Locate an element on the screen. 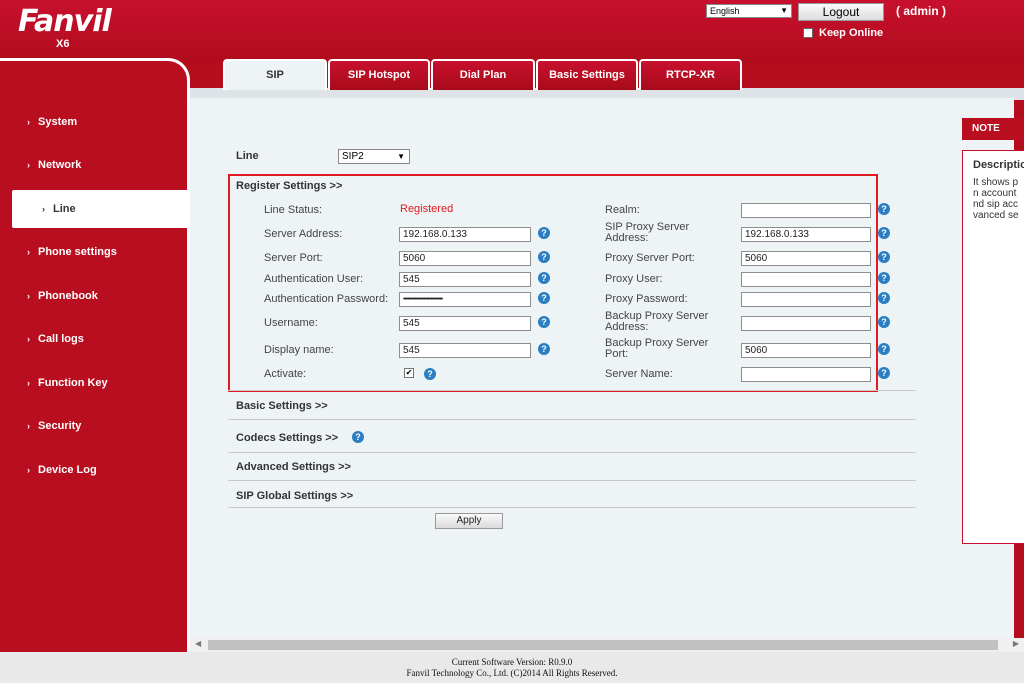 The image size is (1024, 683). display-name-label: Display name: is located at coordinates (299, 350).